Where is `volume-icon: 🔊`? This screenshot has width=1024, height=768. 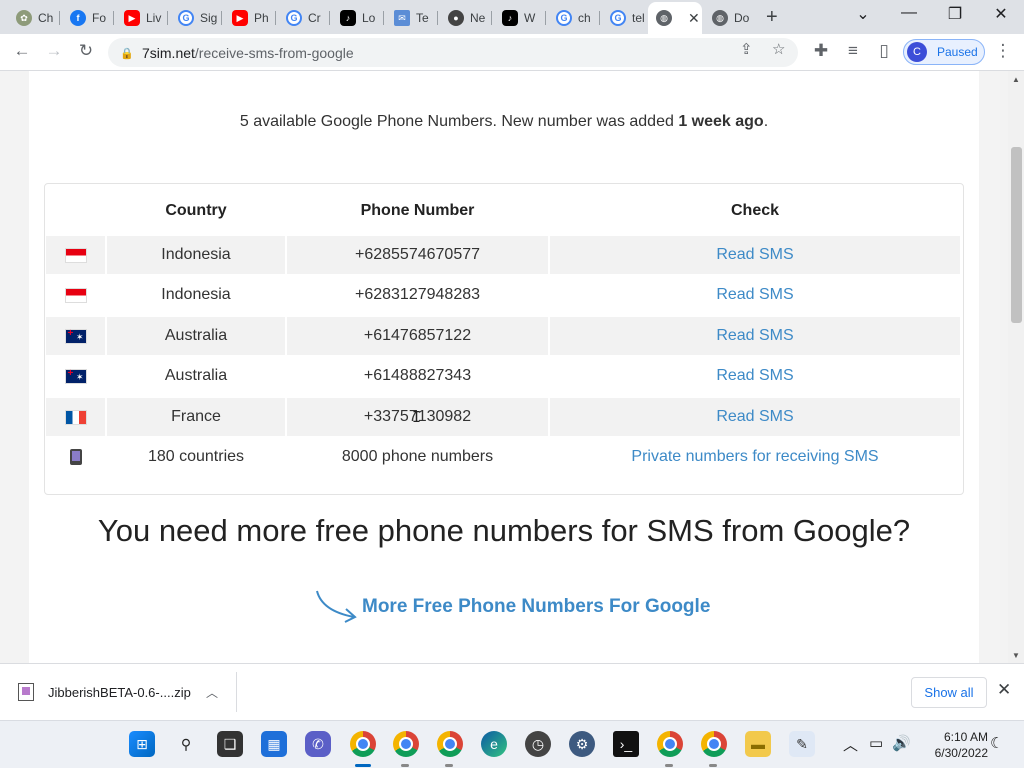
volume-icon: 🔊 is located at coordinates (901, 743).